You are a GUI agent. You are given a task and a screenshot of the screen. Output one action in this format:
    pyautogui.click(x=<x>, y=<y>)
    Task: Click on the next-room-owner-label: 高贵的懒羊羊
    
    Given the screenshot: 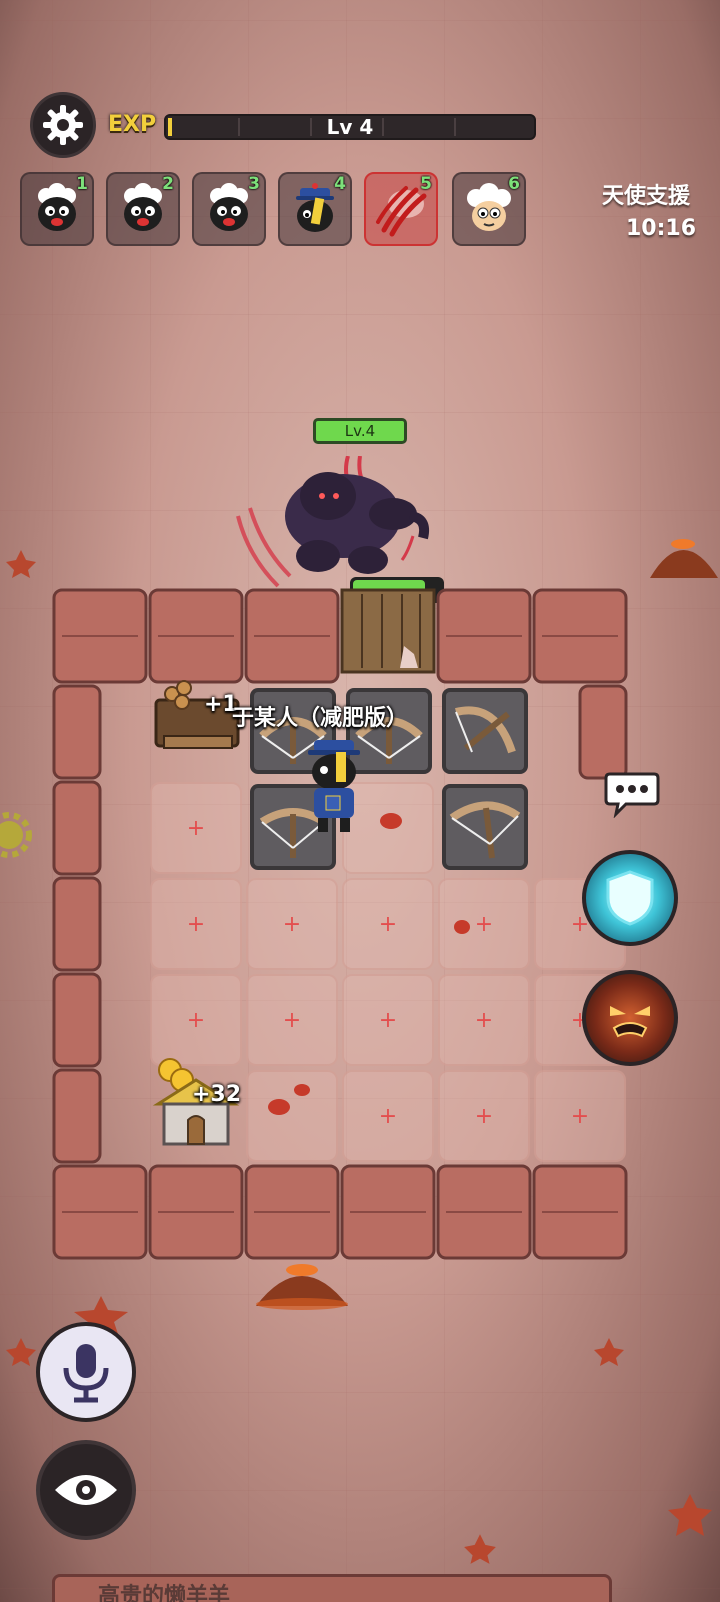 What is the action you would take?
    pyautogui.click(x=164, y=1593)
    